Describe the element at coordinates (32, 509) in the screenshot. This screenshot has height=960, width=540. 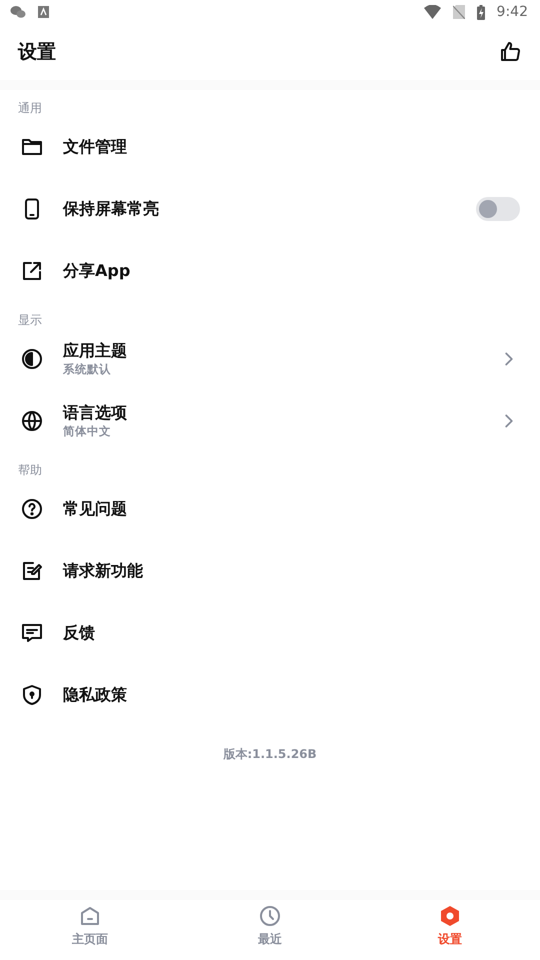
I see `help-icon` at that location.